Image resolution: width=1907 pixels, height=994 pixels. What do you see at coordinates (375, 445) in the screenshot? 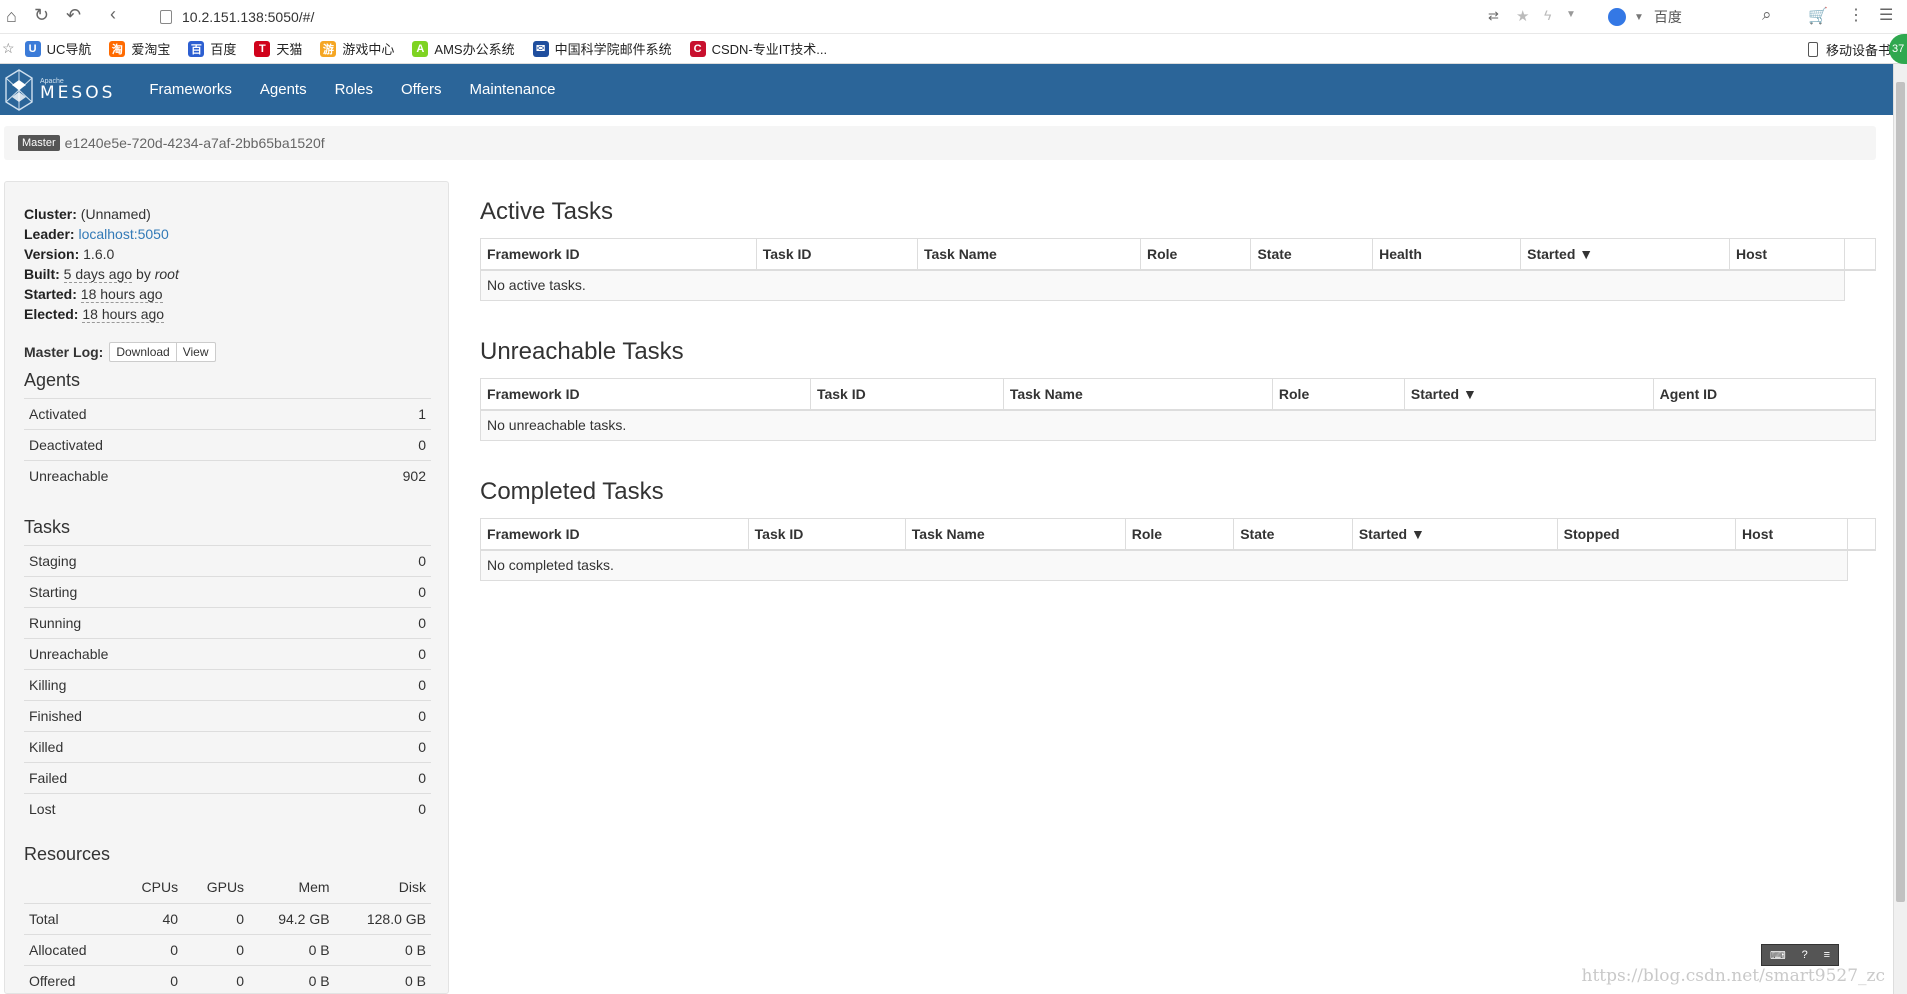
I see `row-value: 0` at bounding box center [375, 445].